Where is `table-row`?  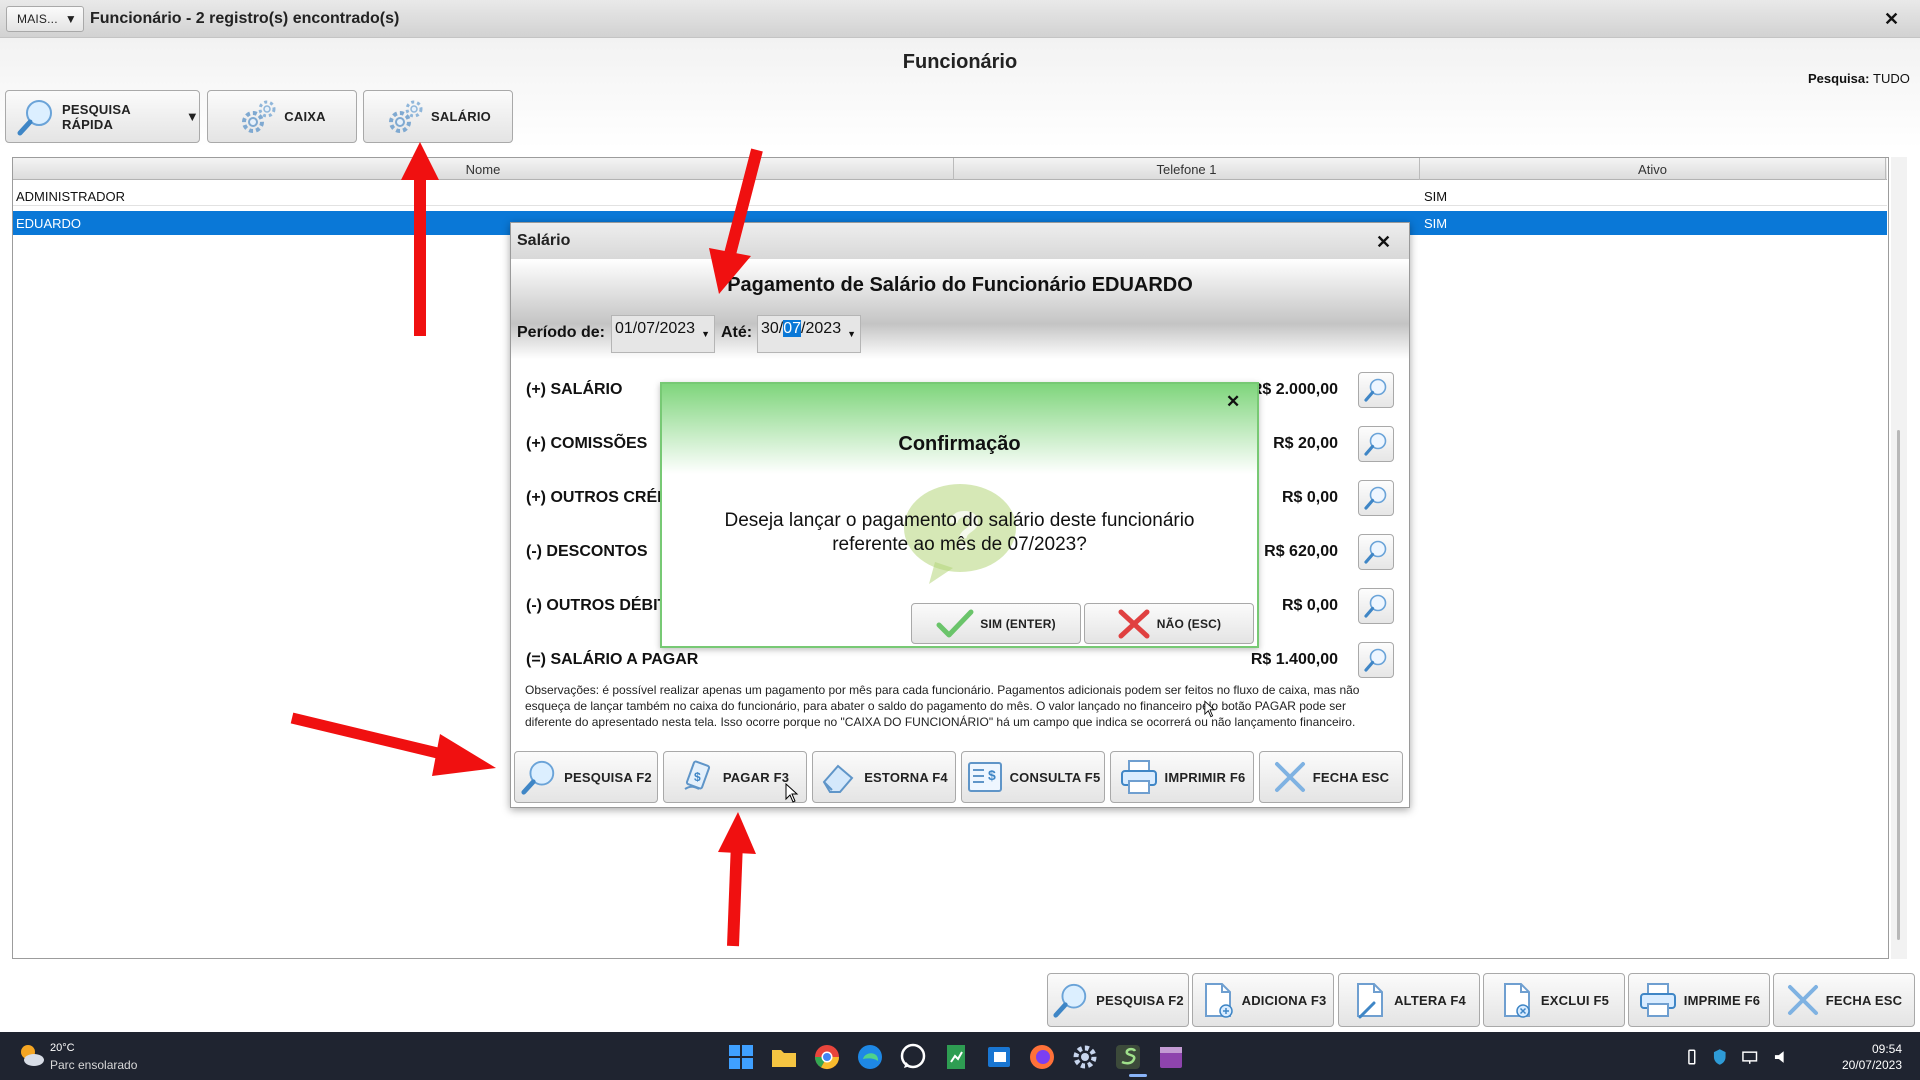 table-row is located at coordinates (950, 194).